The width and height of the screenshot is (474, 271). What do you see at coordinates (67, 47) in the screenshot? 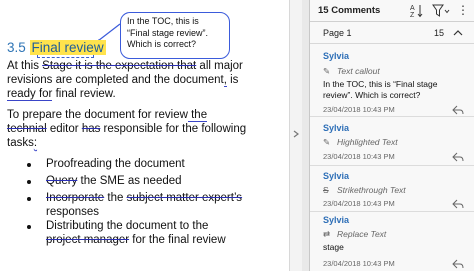
I see `heading-title-highlighted: Final review` at bounding box center [67, 47].